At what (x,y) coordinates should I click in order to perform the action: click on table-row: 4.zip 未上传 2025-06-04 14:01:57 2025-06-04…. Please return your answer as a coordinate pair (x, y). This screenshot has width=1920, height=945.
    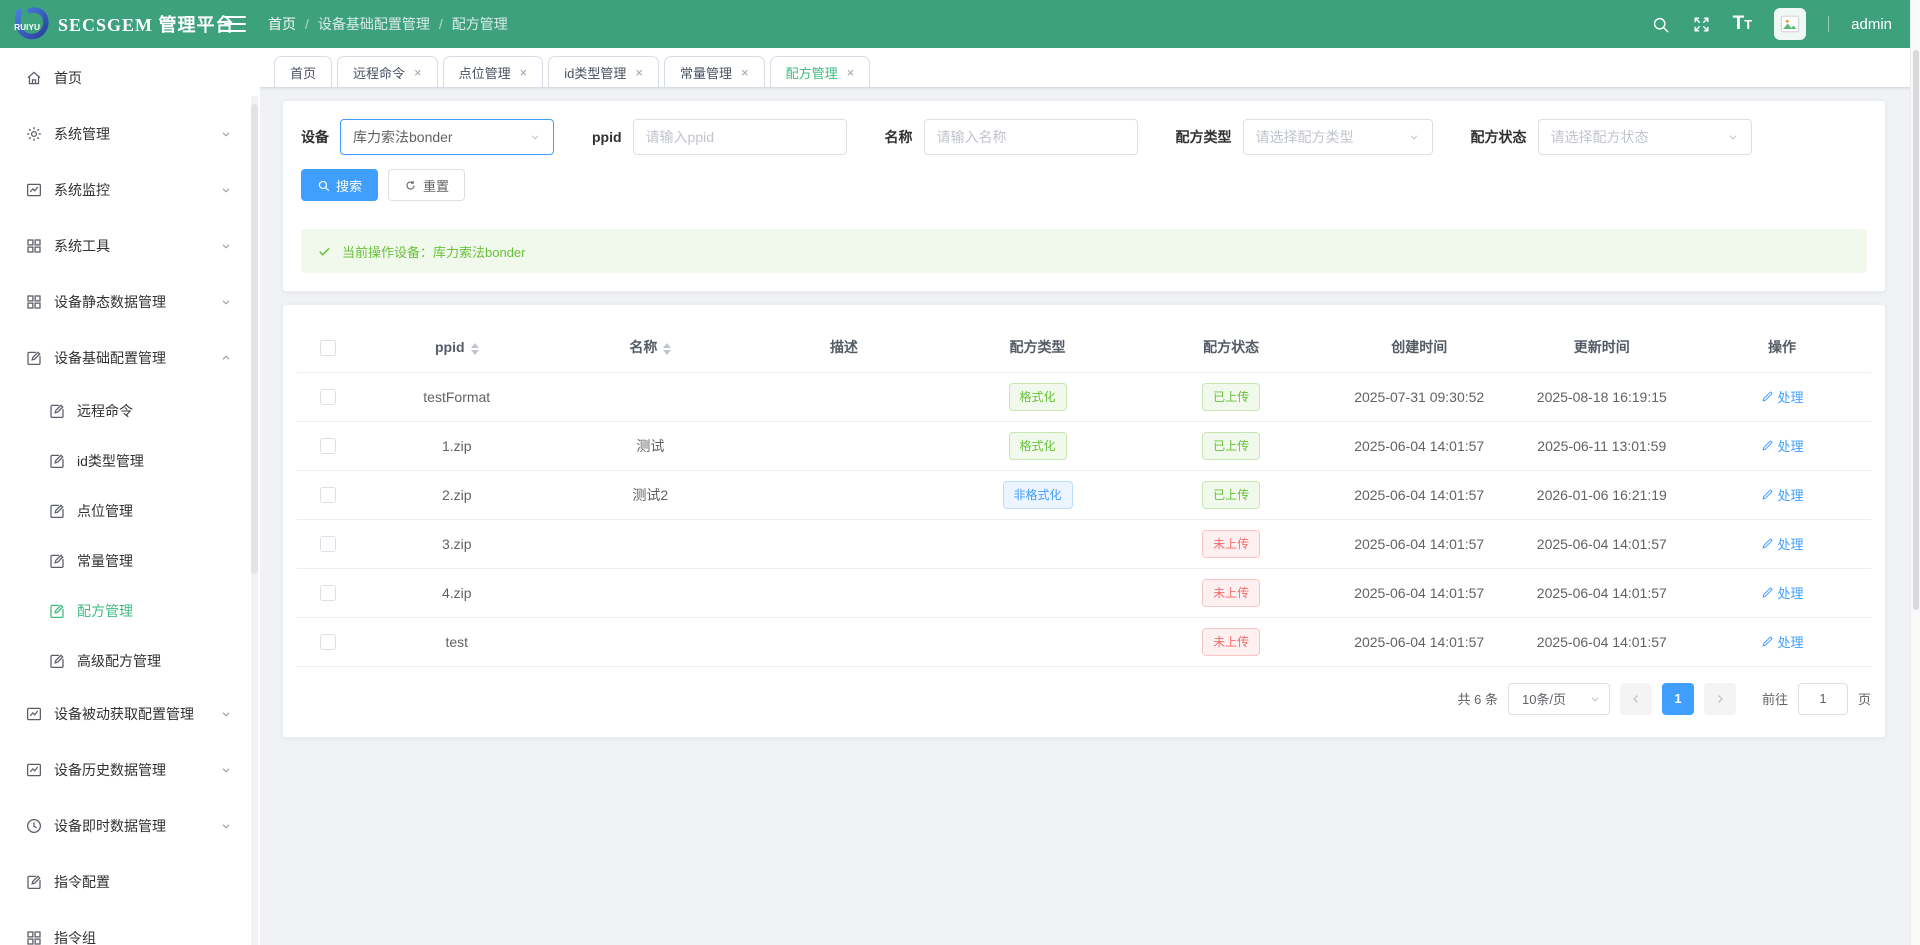
    Looking at the image, I should click on (1084, 593).